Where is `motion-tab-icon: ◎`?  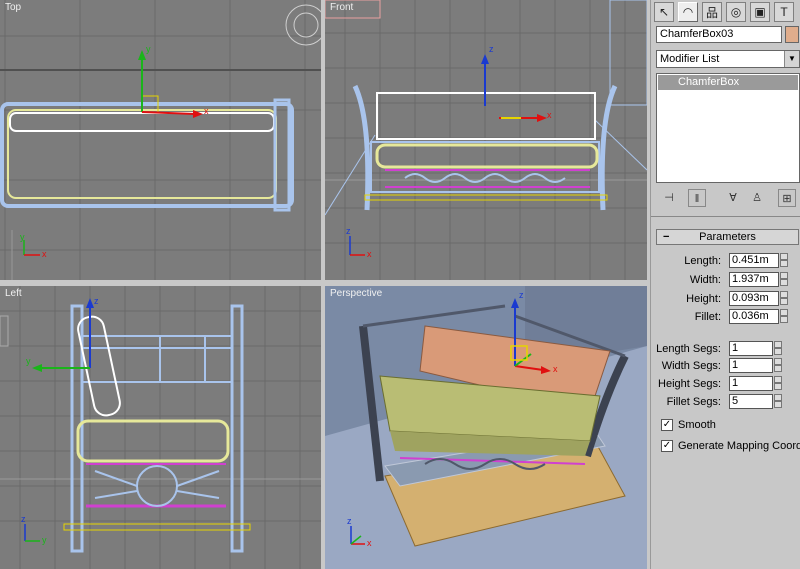
motion-tab-icon: ◎ is located at coordinates (736, 12).